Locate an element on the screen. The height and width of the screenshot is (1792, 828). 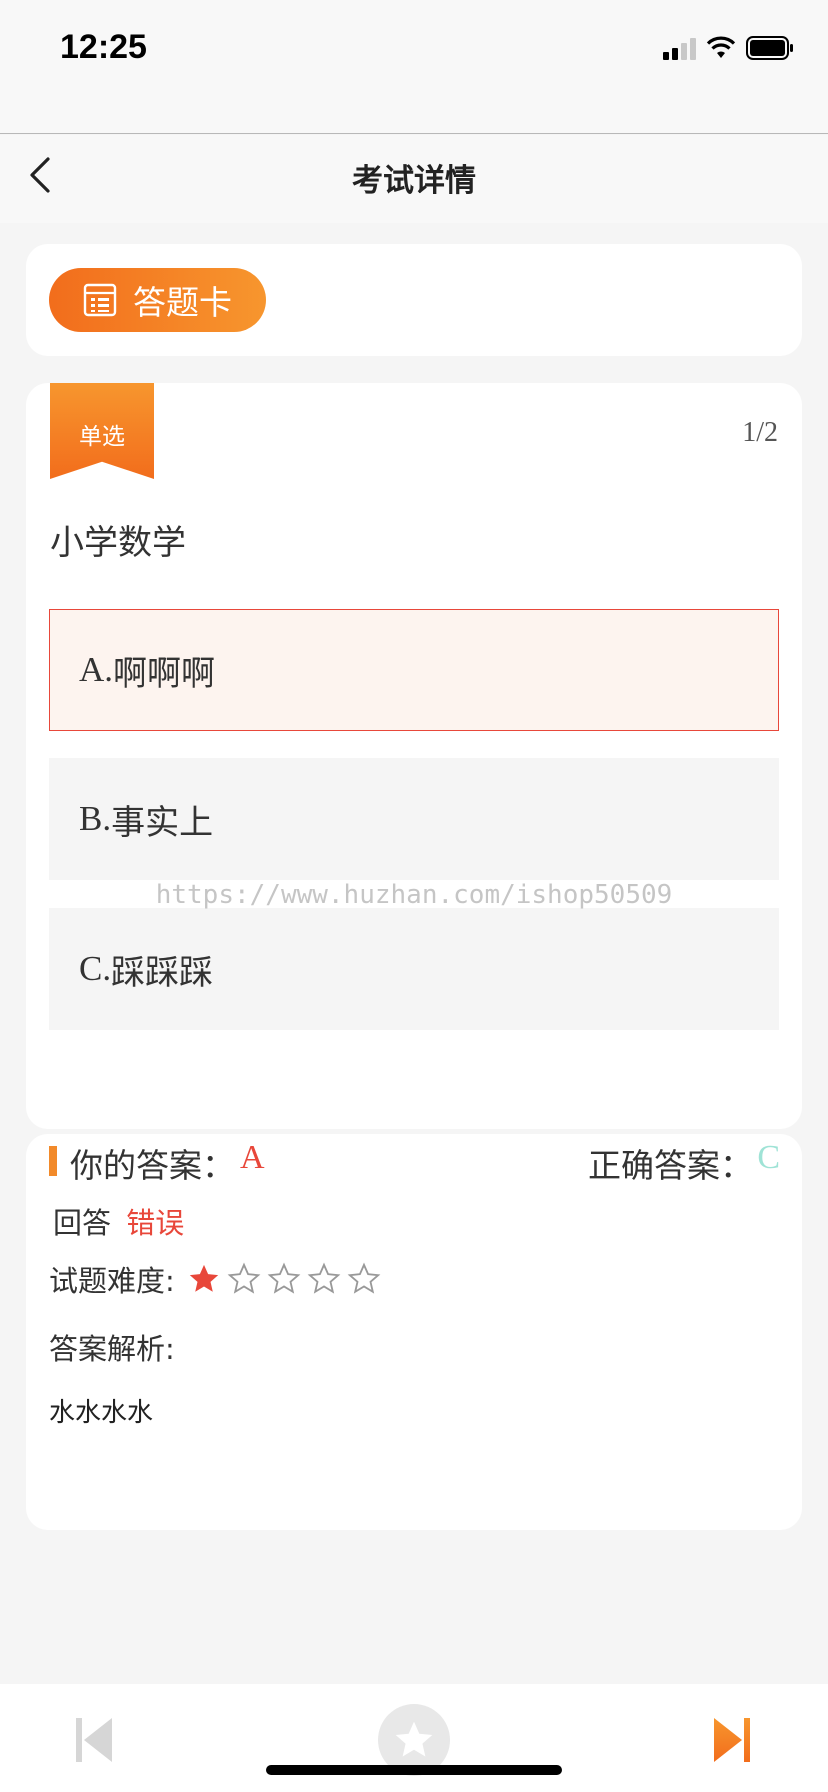
status-icons is located at coordinates (728, 48).